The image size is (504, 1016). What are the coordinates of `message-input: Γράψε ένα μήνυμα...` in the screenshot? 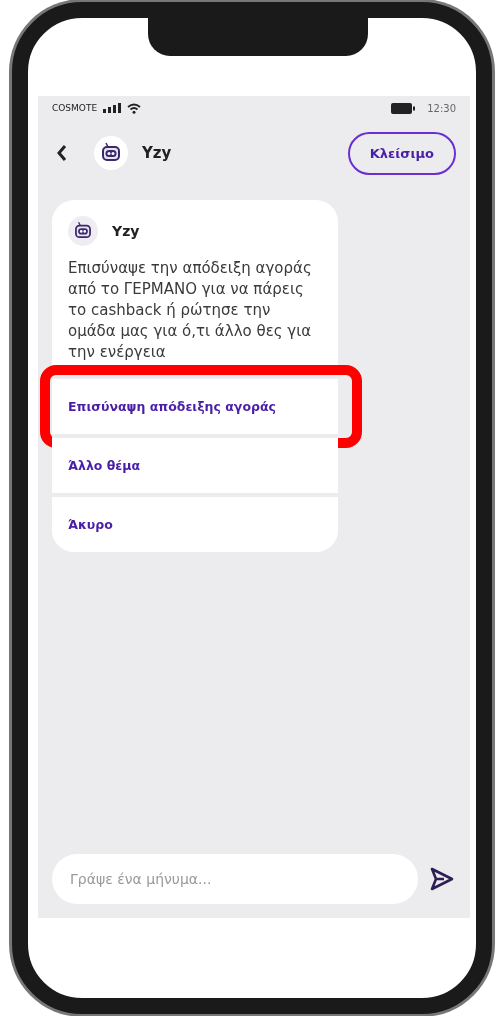 It's located at (235, 879).